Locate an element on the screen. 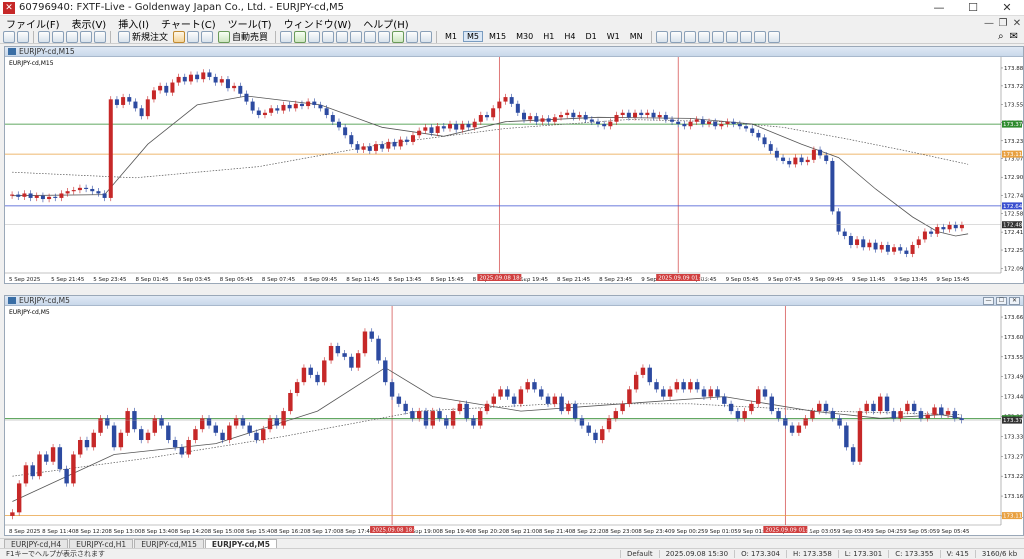  minimize-button: — is located at coordinates (939, 8).